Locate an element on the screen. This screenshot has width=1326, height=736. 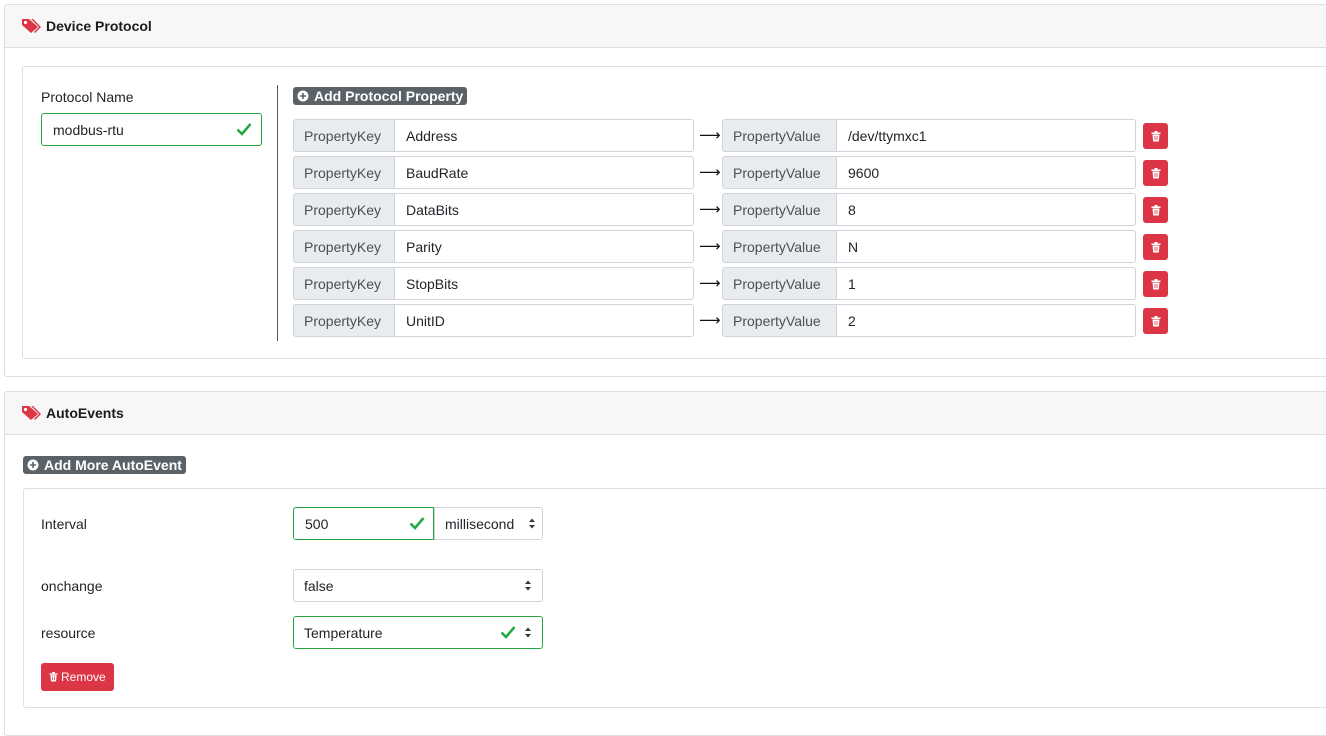
onchange-label: onchange is located at coordinates (72, 586).